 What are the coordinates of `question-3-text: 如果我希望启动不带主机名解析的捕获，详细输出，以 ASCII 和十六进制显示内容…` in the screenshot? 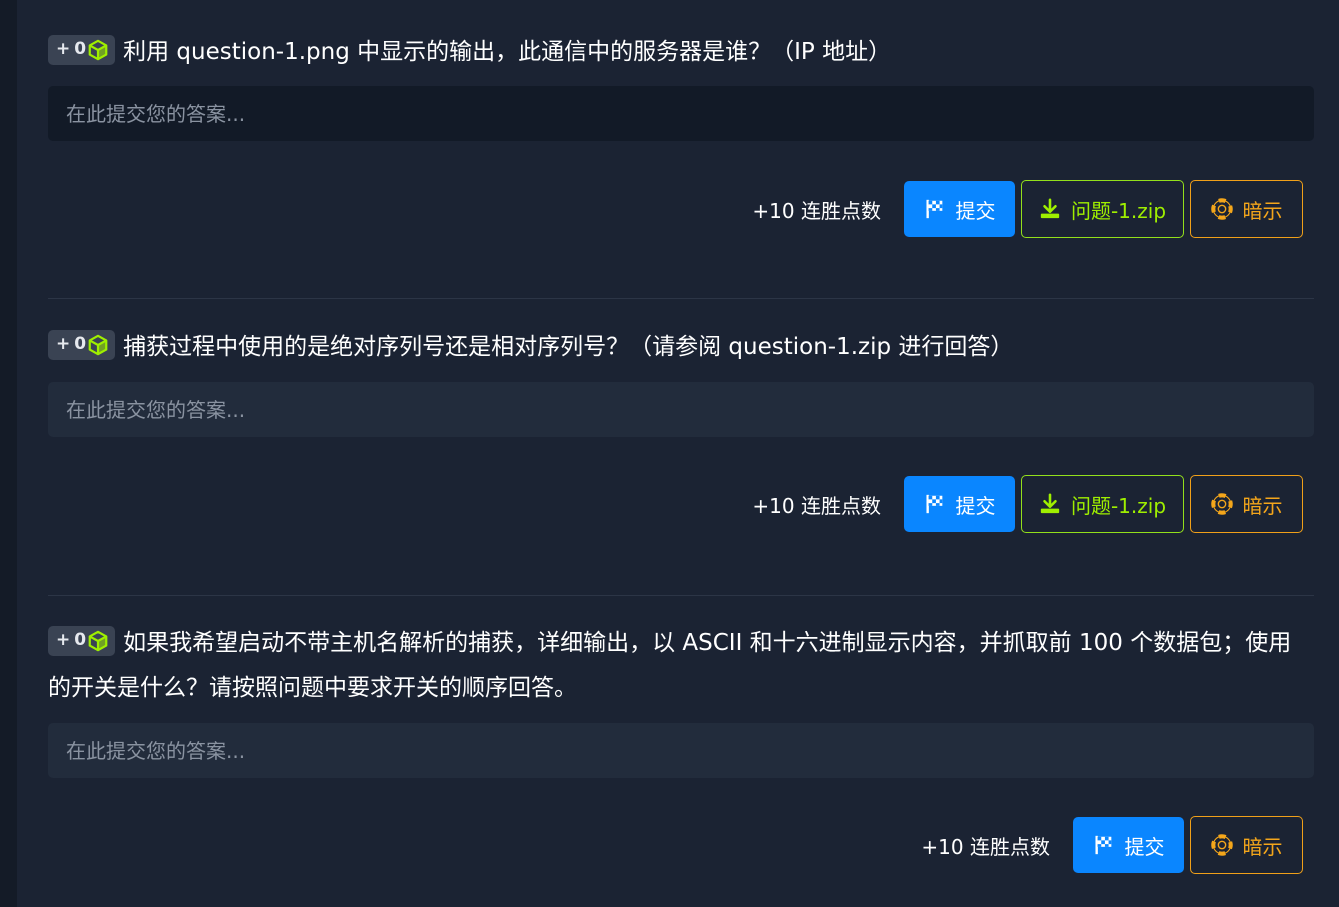 It's located at (670, 665).